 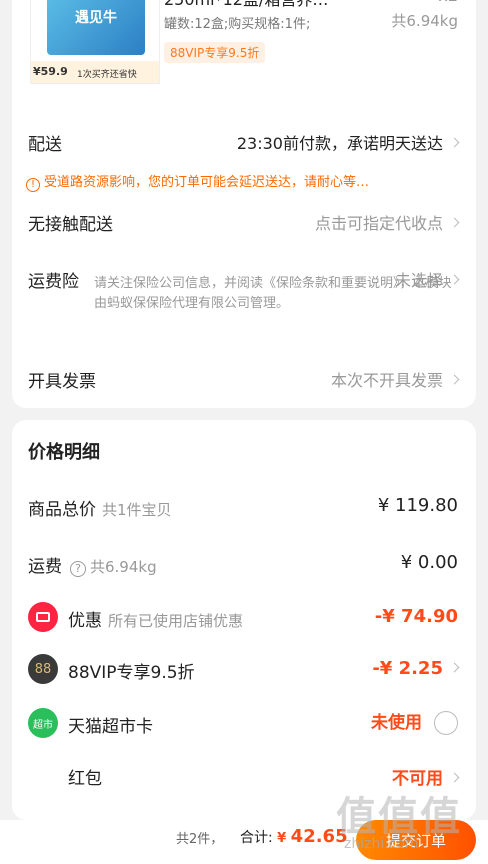 I want to click on invoice-row: 本次不开具发票, so click(x=395, y=379).